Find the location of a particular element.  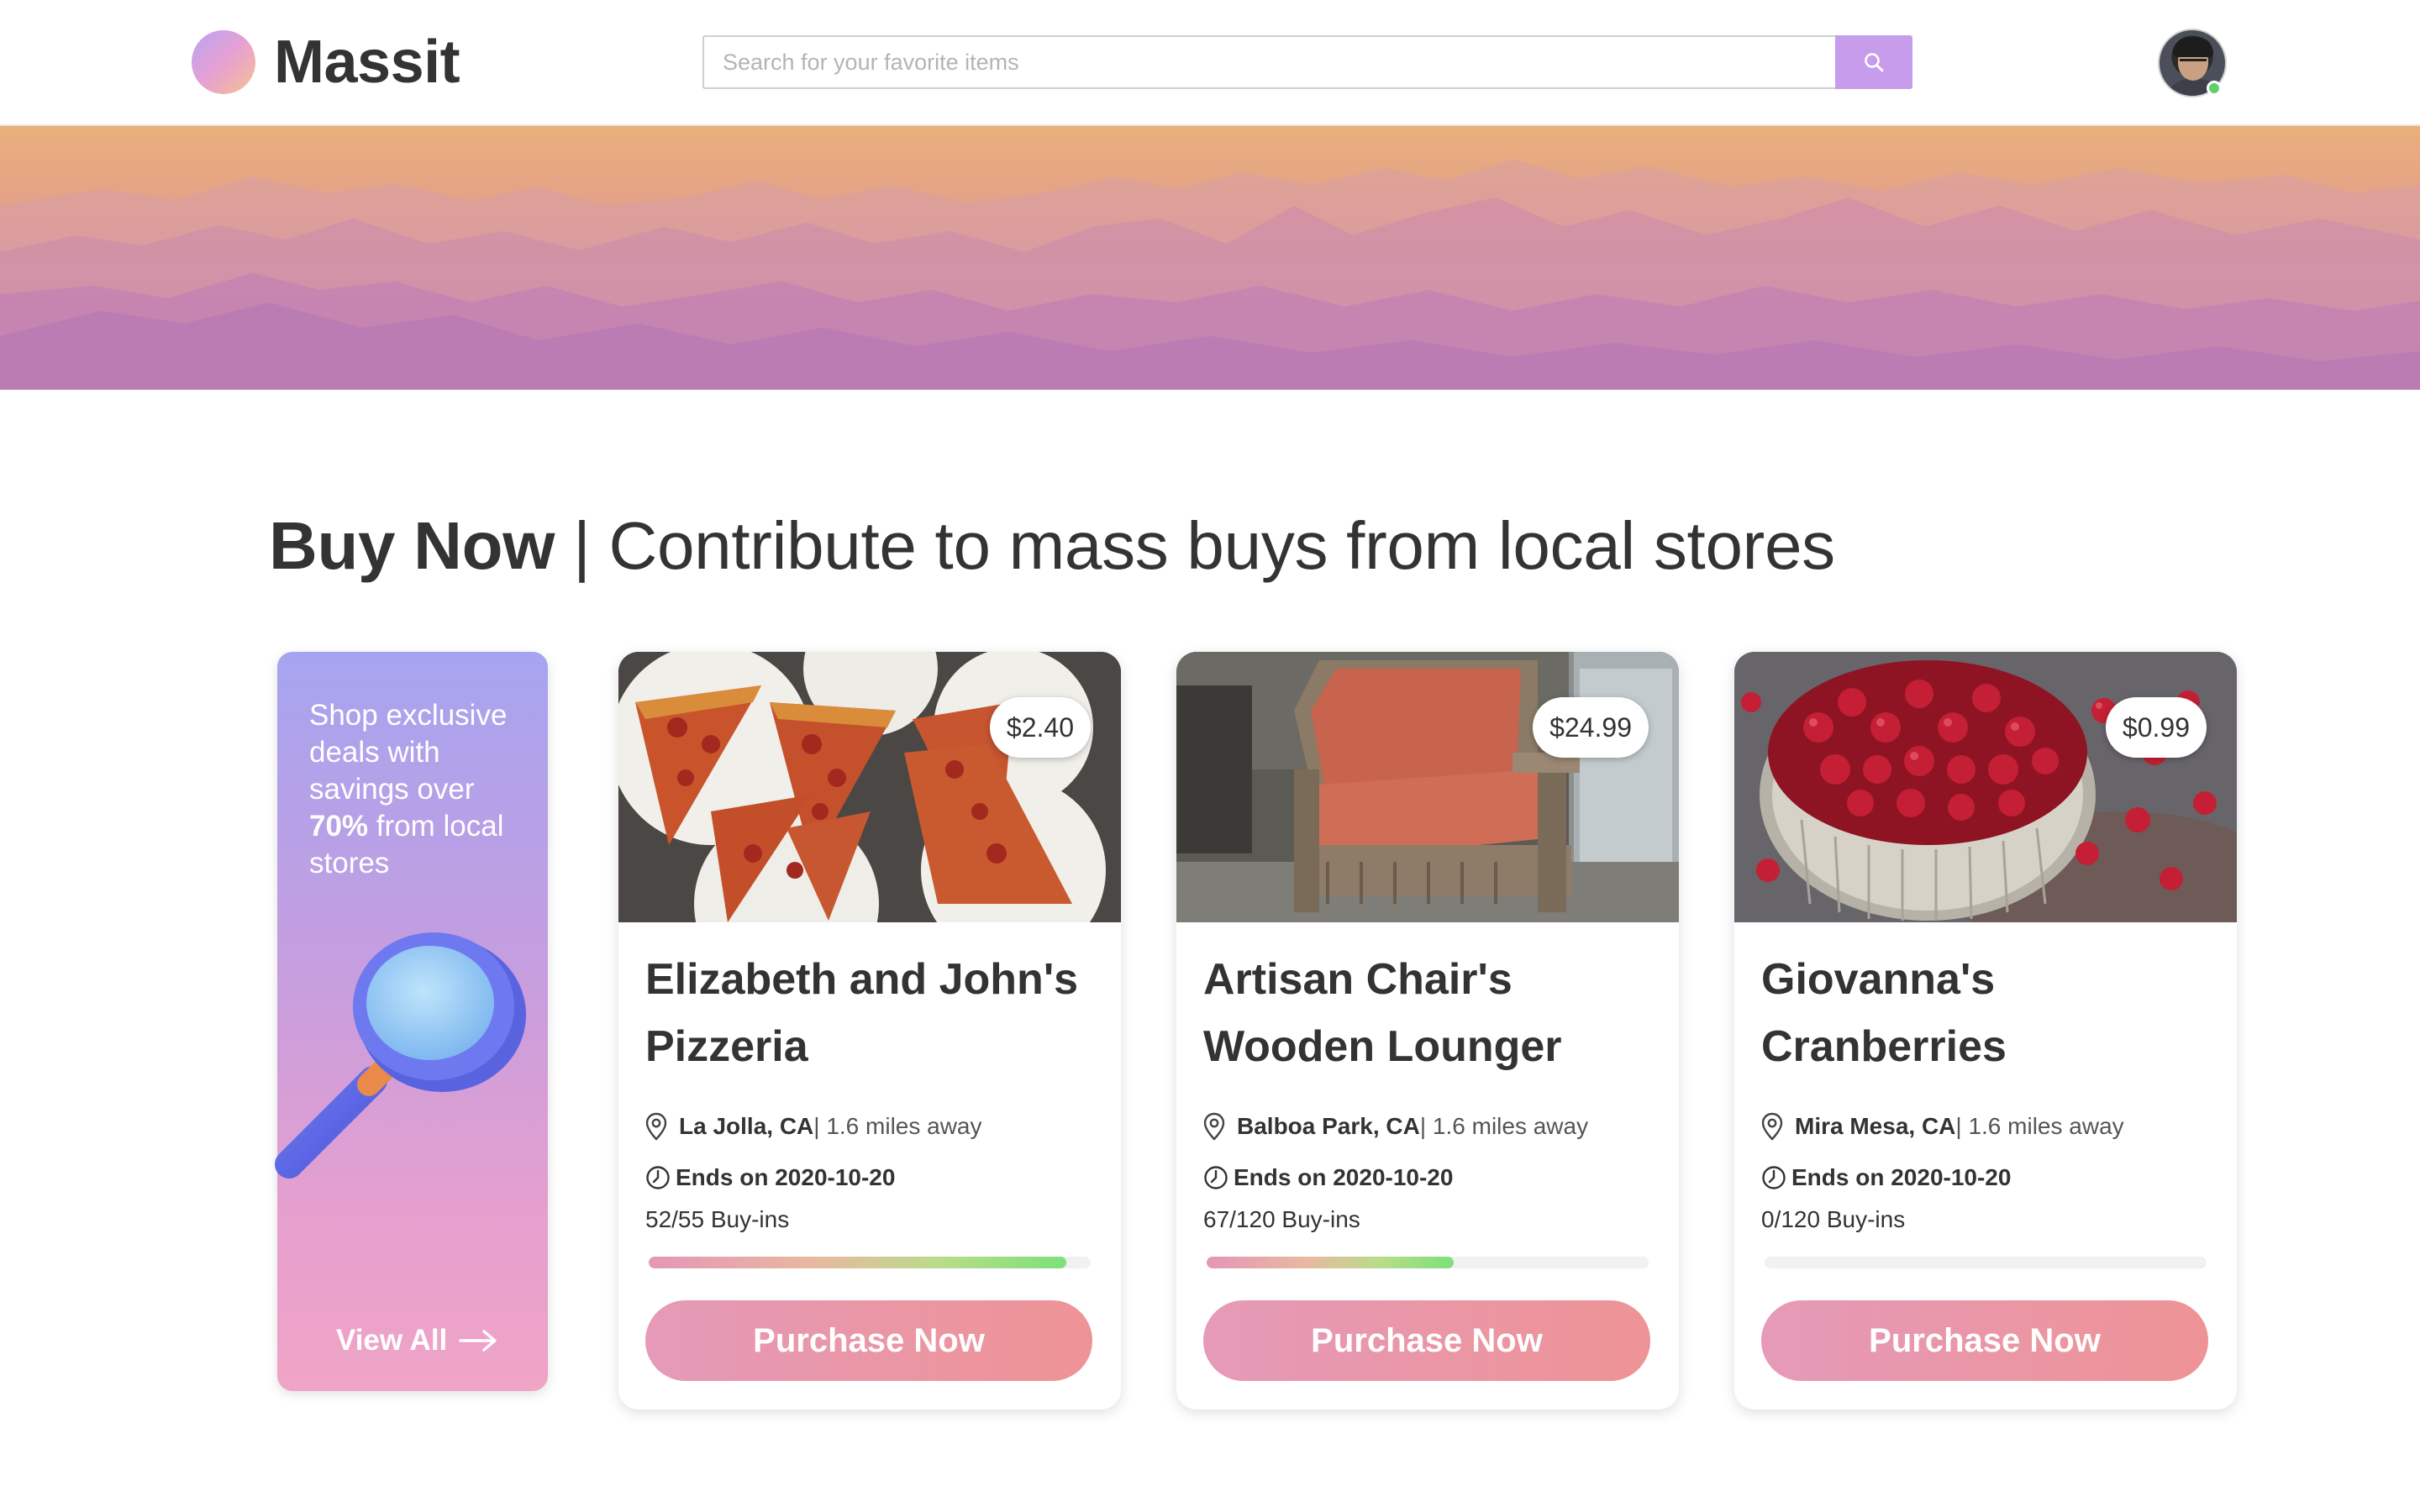

pizza-image: $2.40 is located at coordinates (870, 787).